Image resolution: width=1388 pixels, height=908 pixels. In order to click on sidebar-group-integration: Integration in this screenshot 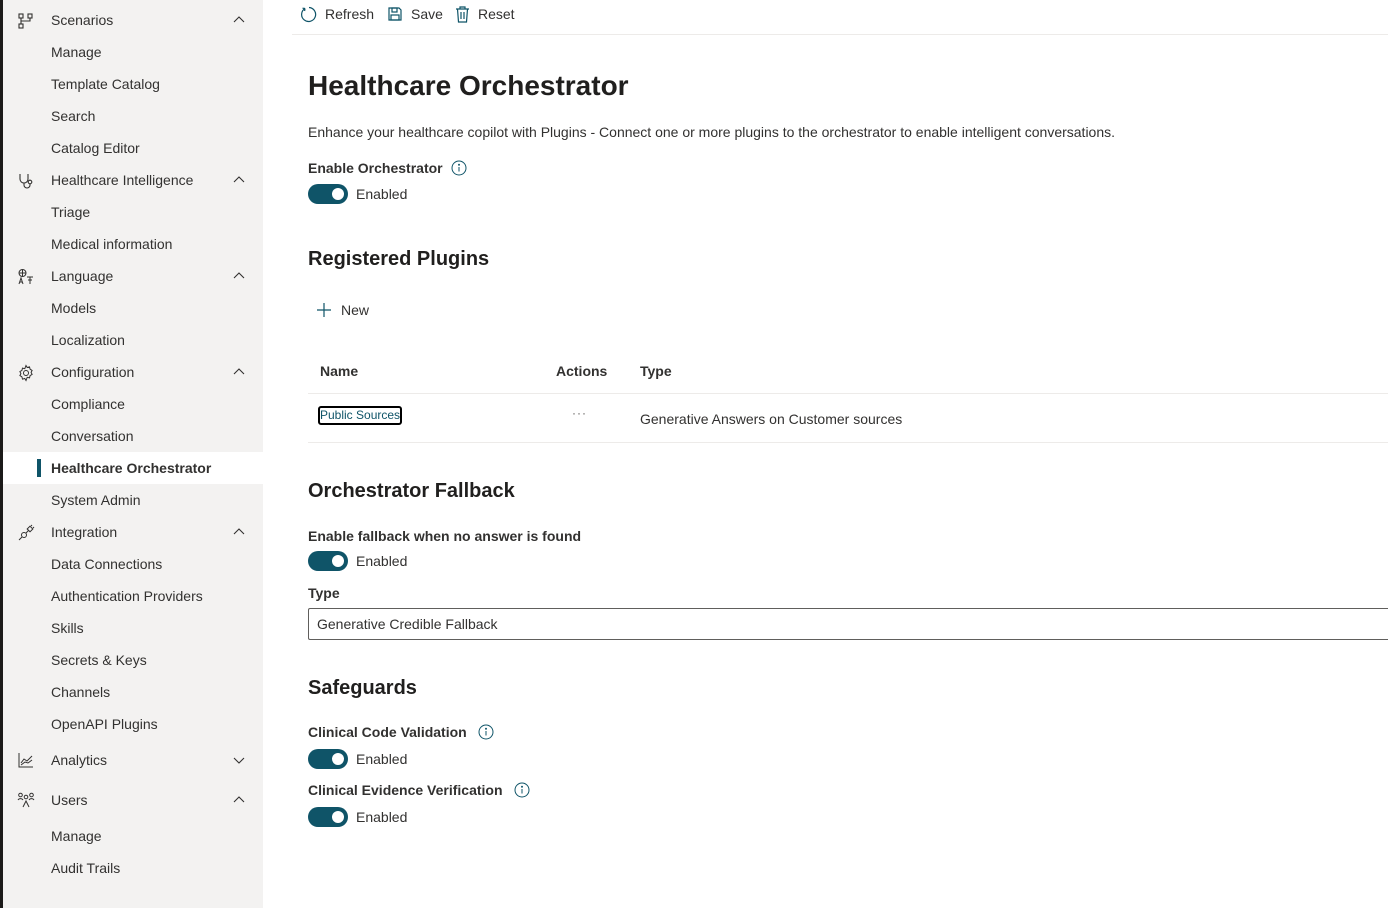, I will do `click(133, 532)`.